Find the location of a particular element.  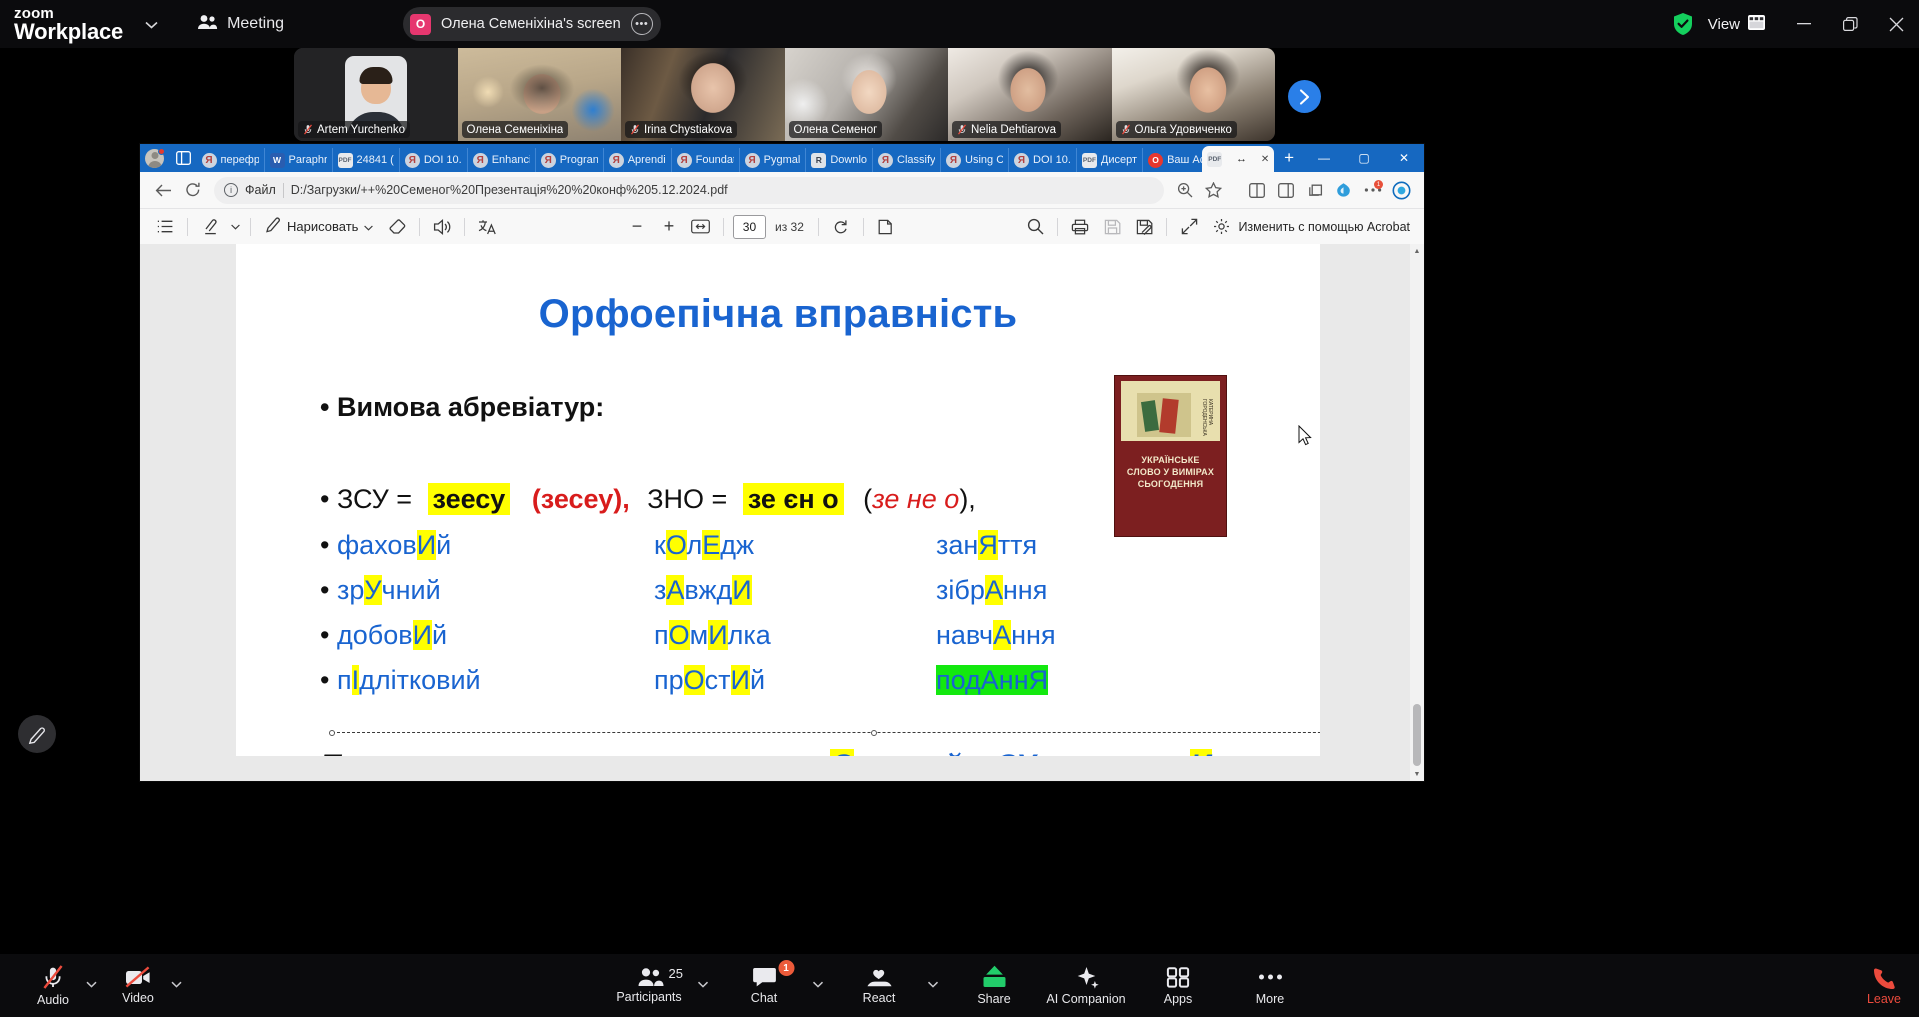

page-number-input: 30 is located at coordinates (749, 226).